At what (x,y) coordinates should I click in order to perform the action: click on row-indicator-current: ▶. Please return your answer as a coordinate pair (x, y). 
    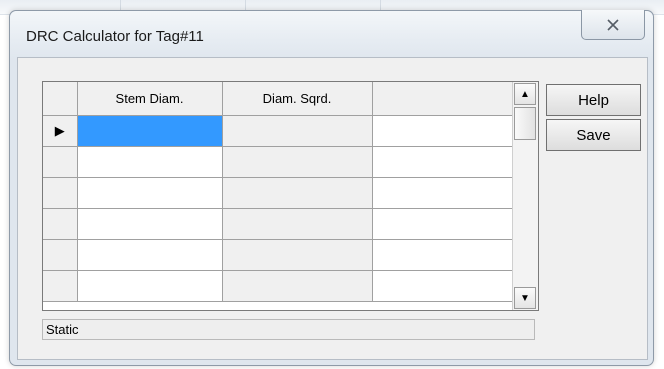
    Looking at the image, I should click on (60, 131).